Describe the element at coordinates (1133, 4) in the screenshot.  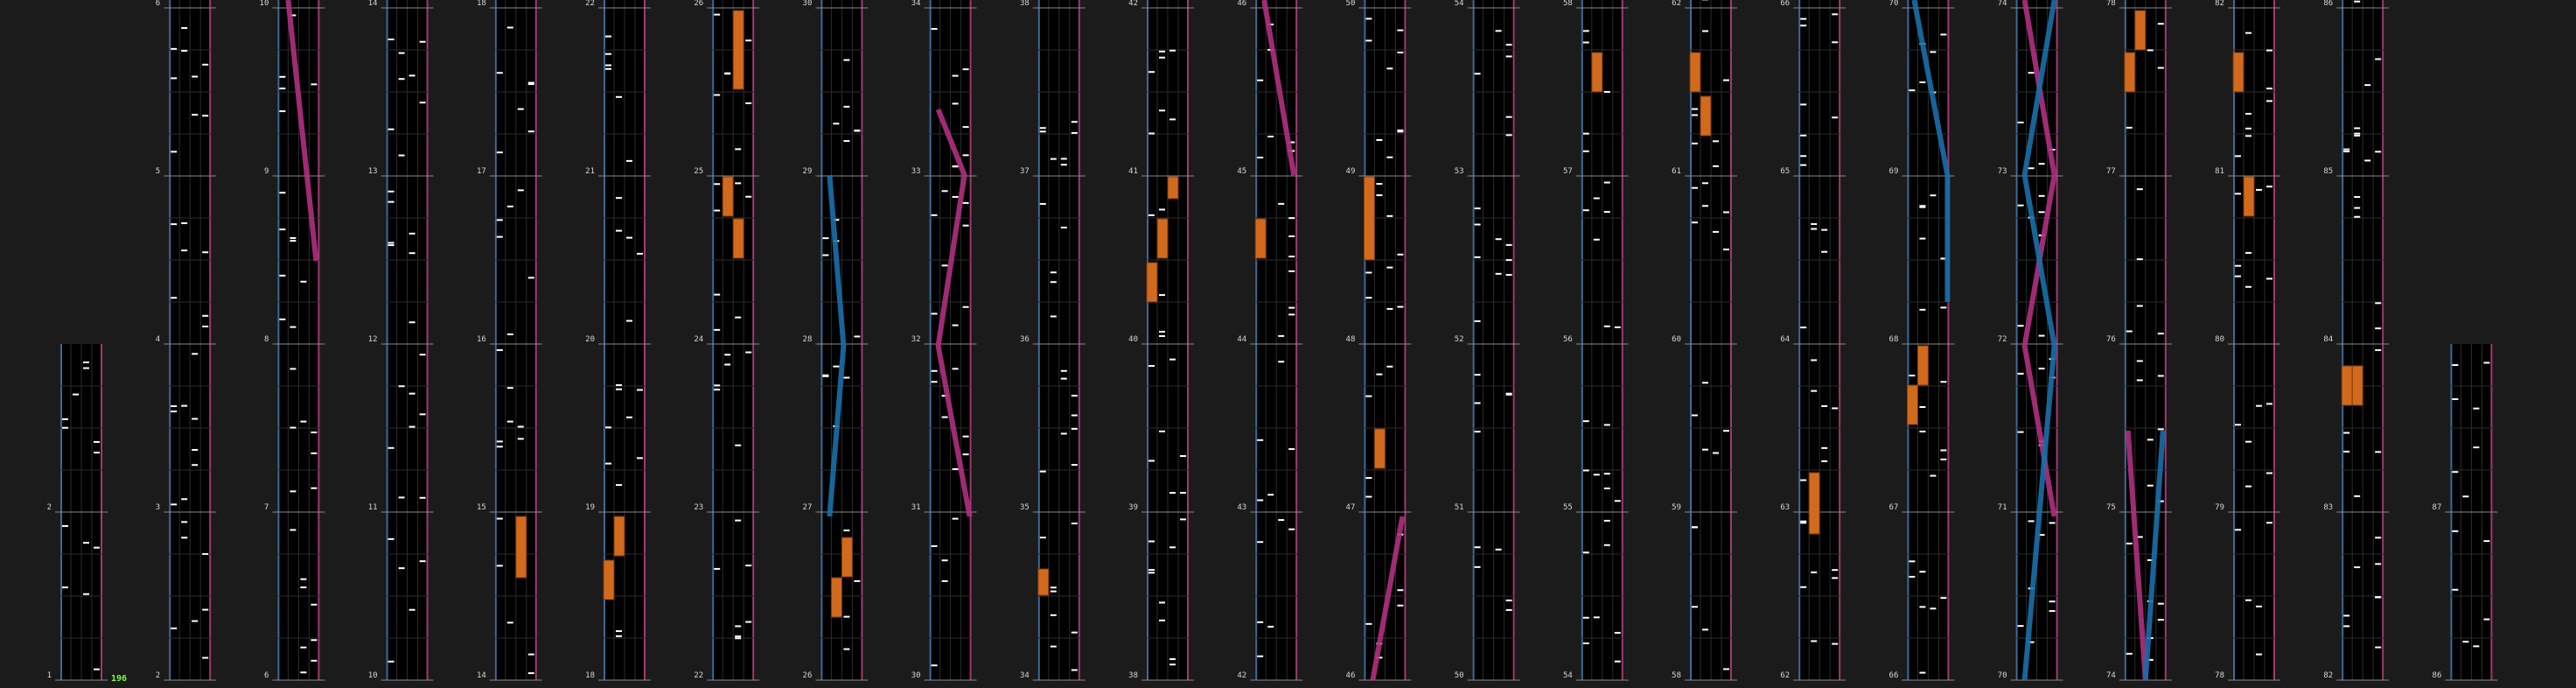
I see `measure-number: 42` at that location.